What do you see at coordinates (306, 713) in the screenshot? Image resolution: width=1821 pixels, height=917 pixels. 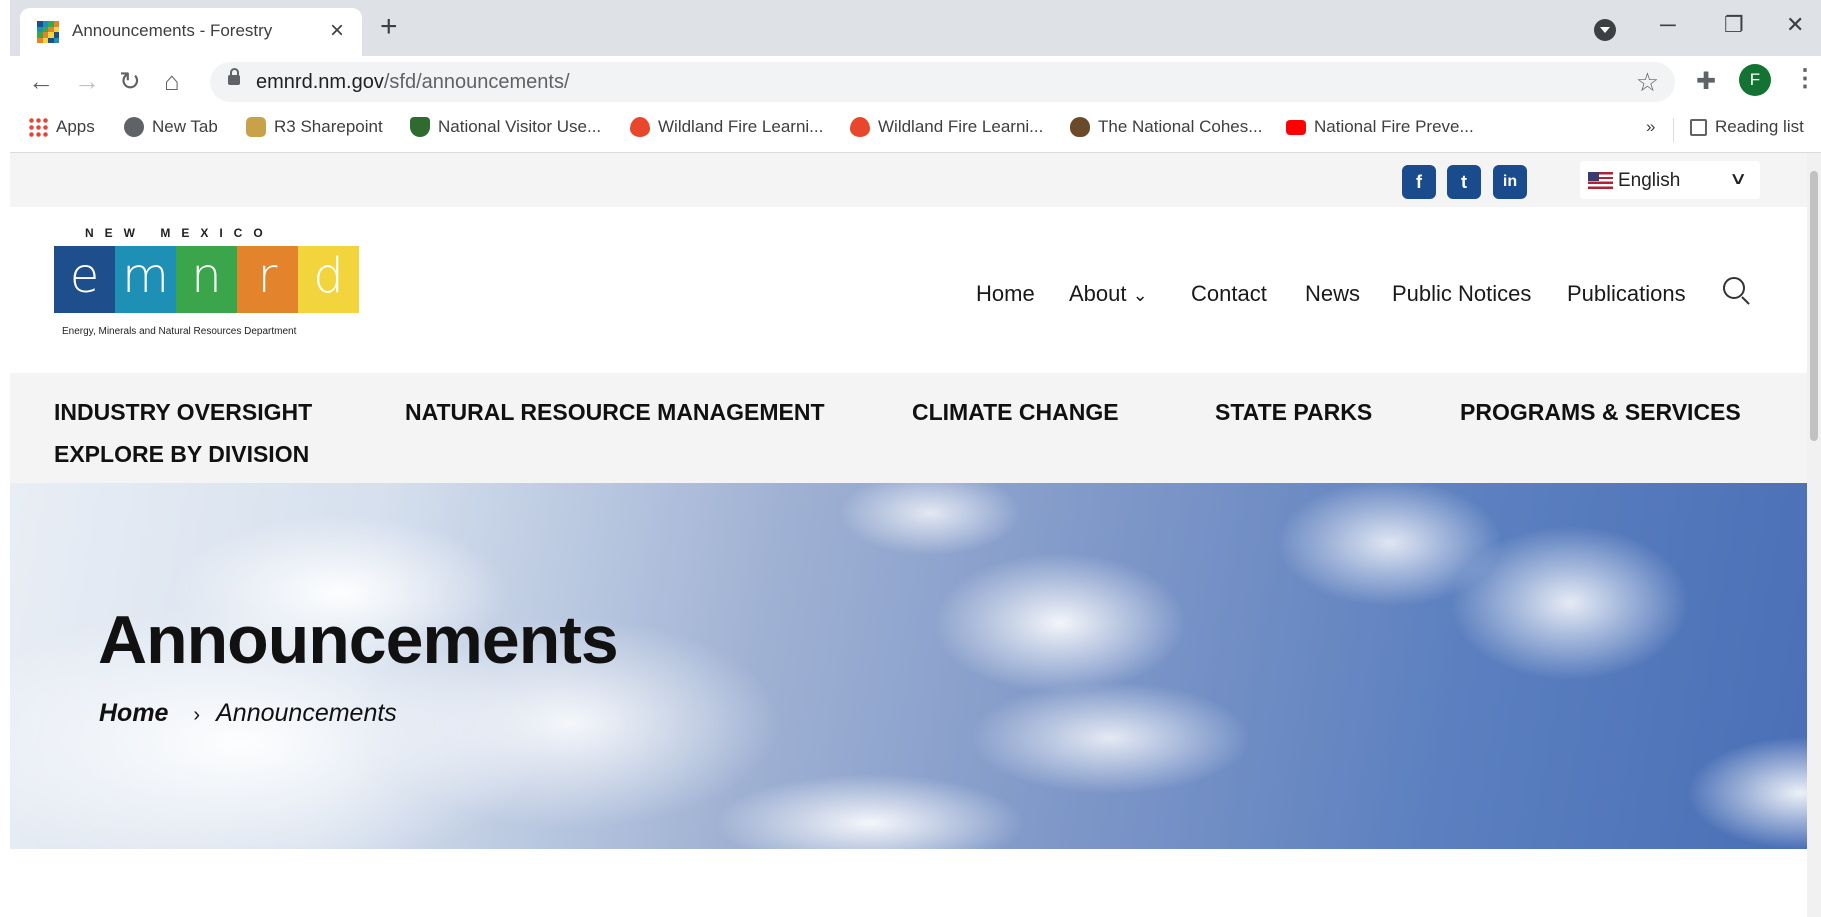 I see `breadcrumb-current: Announcements` at bounding box center [306, 713].